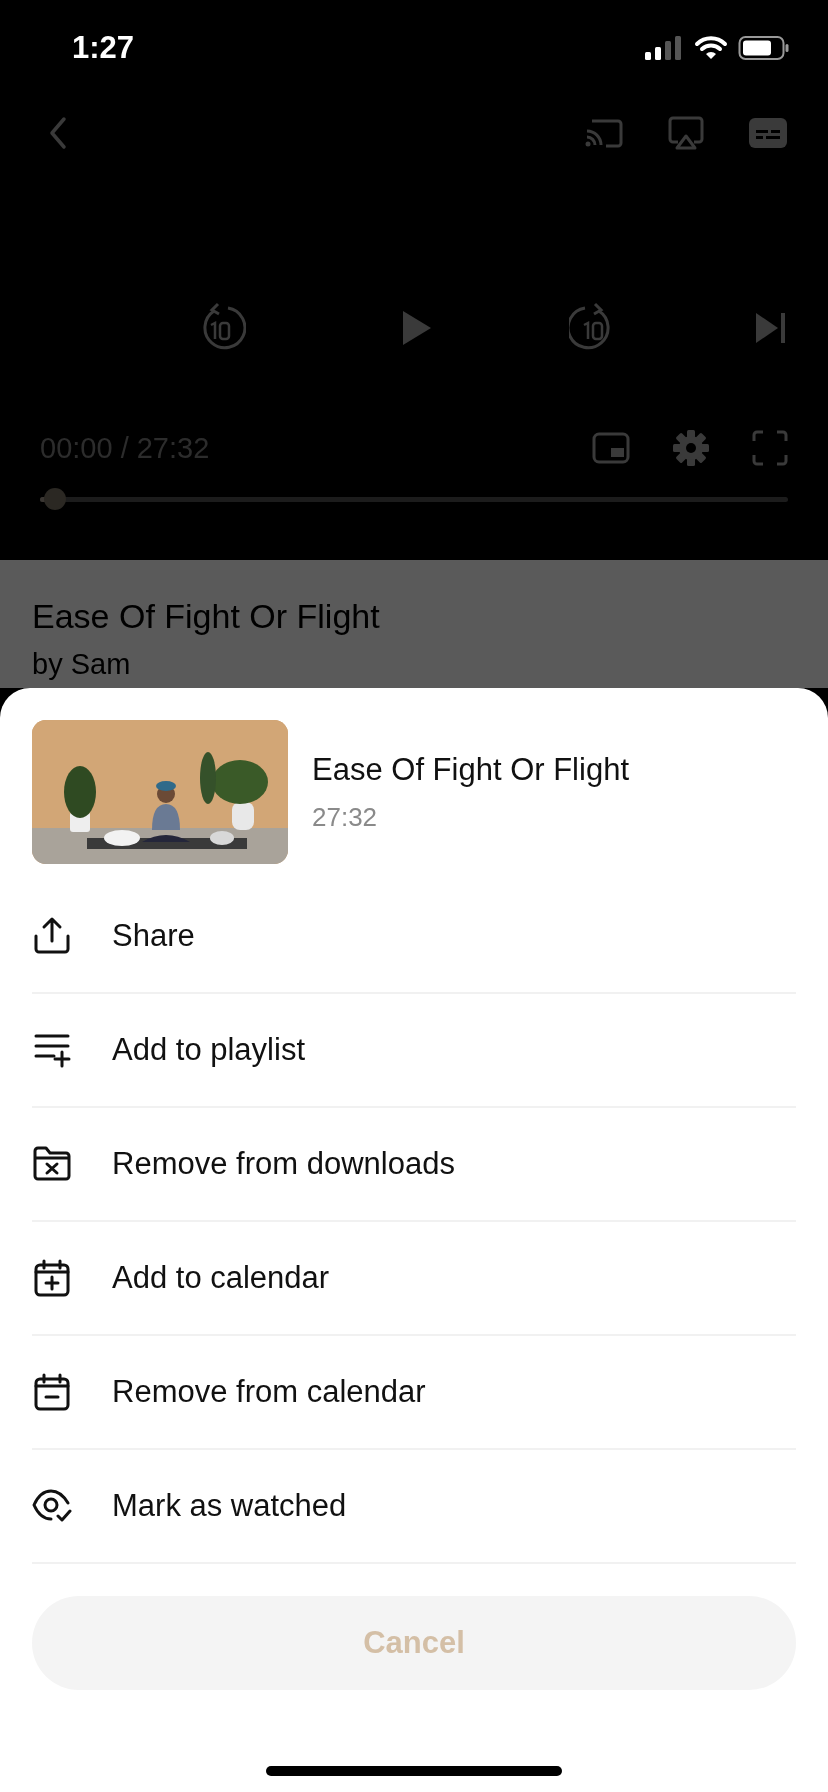 The height and width of the screenshot is (1792, 828). What do you see at coordinates (414, 1051) in the screenshot?
I see `menu-item: Add to playlist` at bounding box center [414, 1051].